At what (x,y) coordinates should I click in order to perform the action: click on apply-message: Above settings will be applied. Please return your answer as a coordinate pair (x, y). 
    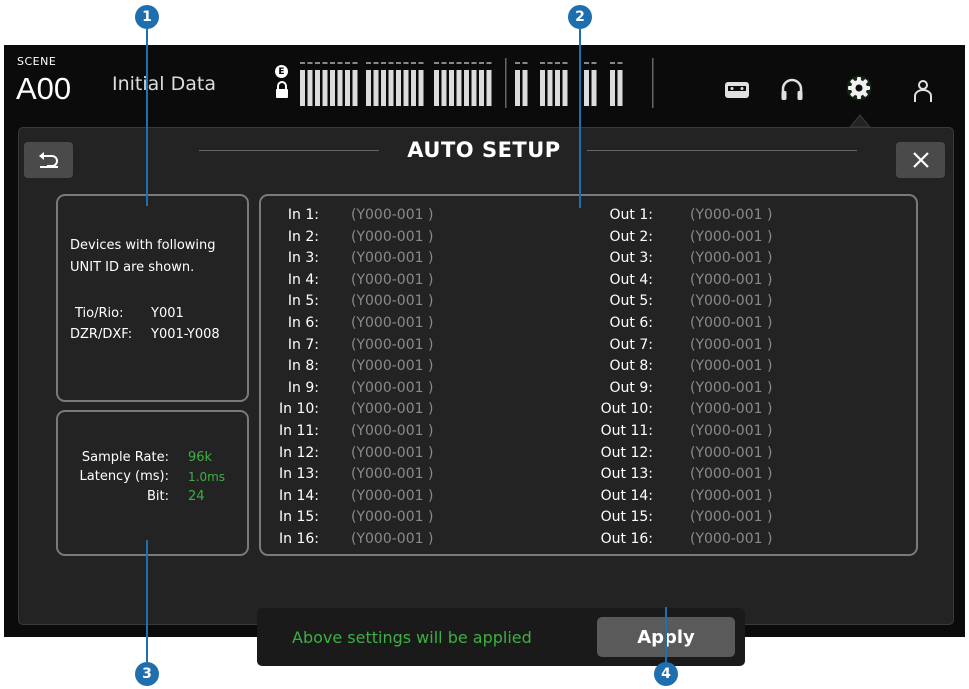
    Looking at the image, I should click on (412, 637).